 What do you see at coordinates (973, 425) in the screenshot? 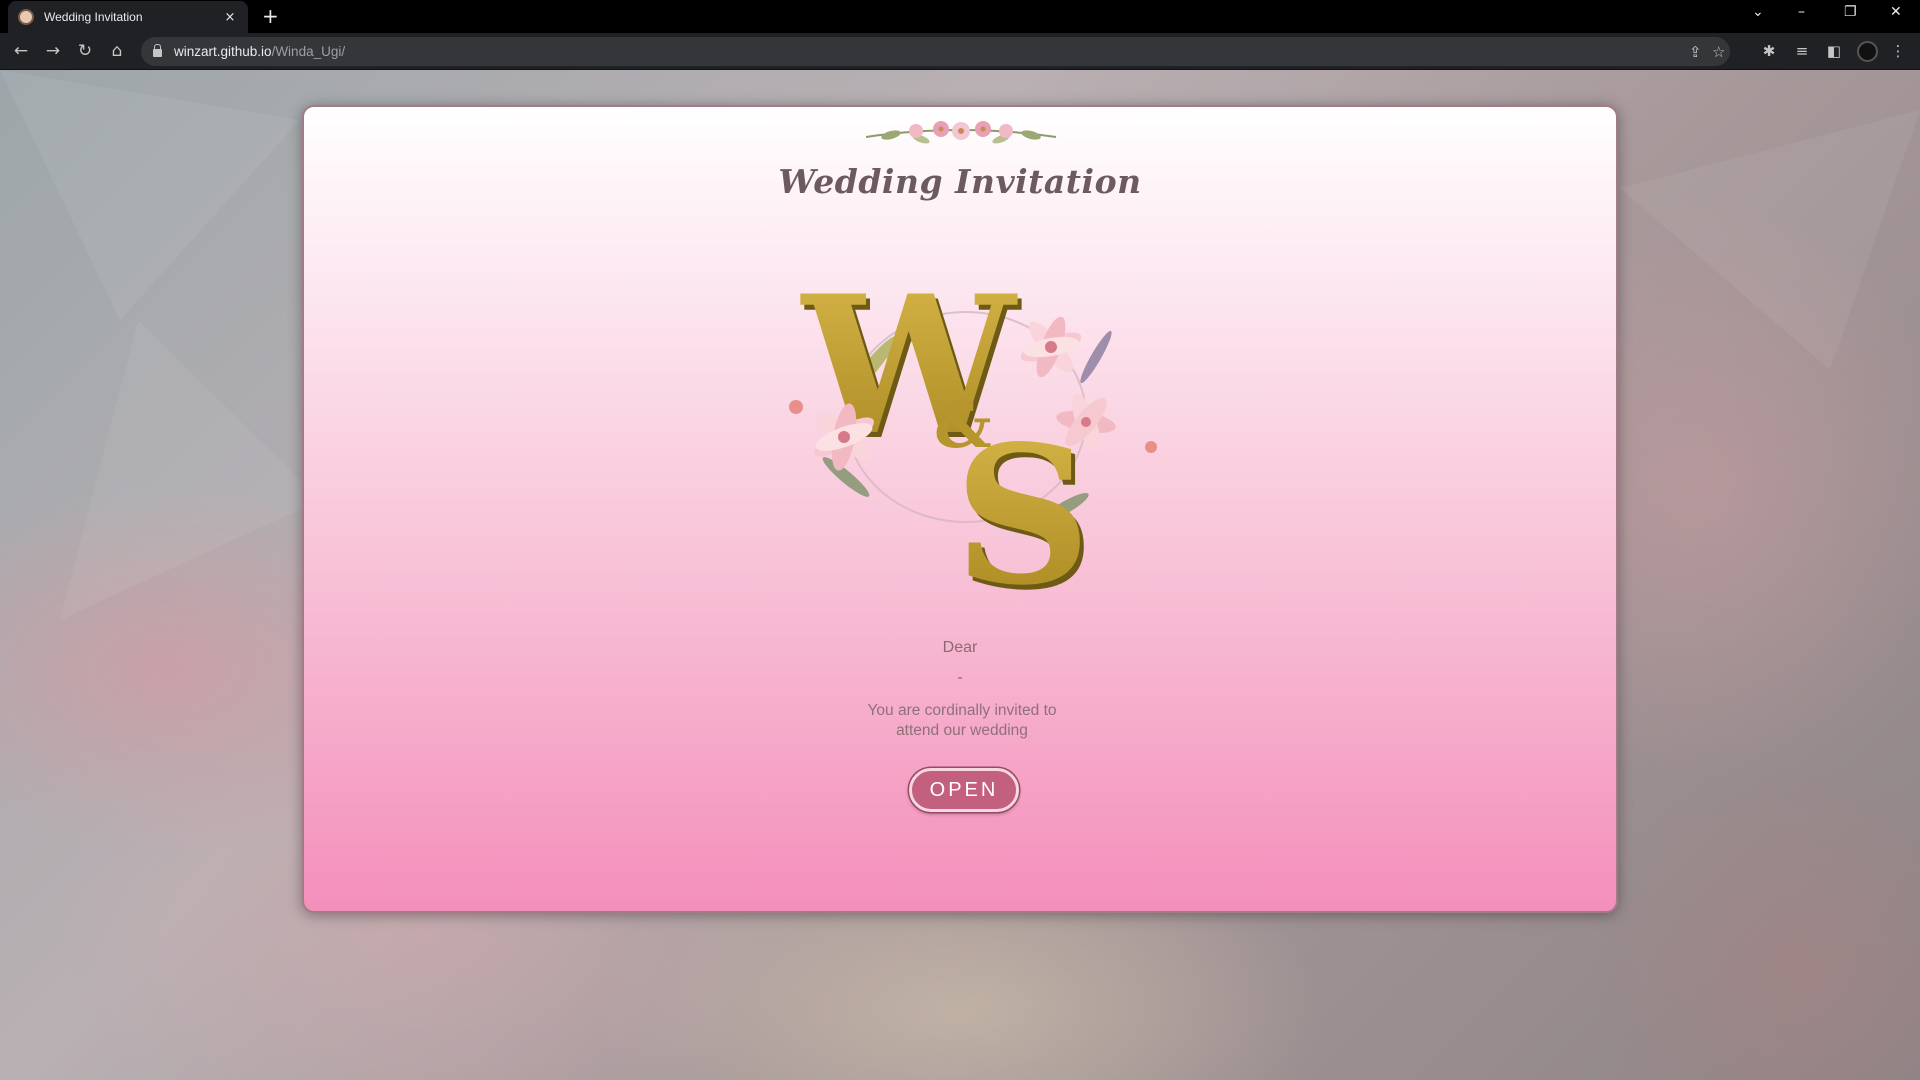
I see `monogram-illustration: W W & S S` at bounding box center [973, 425].